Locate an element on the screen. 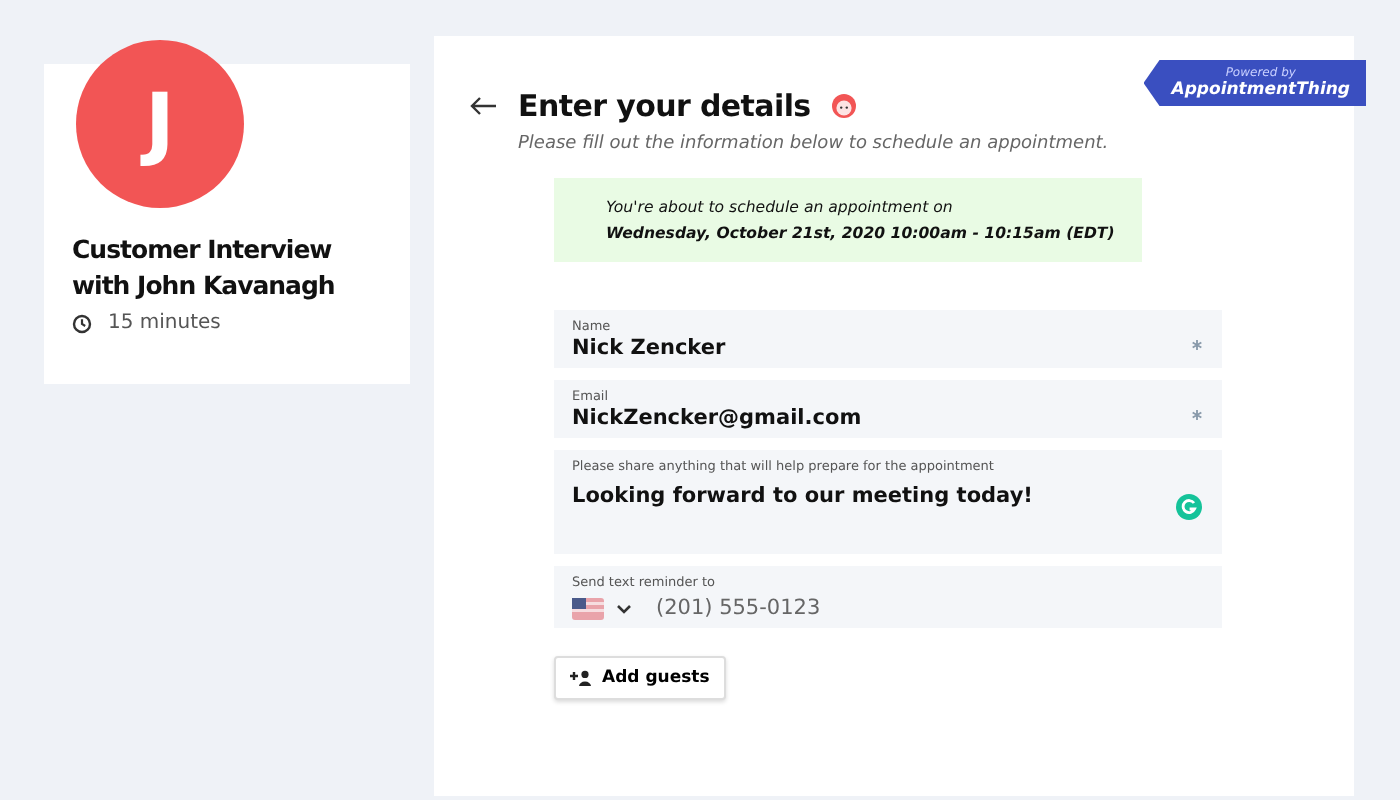 The height and width of the screenshot is (800, 1400). add-person-icon is located at coordinates (581, 678).